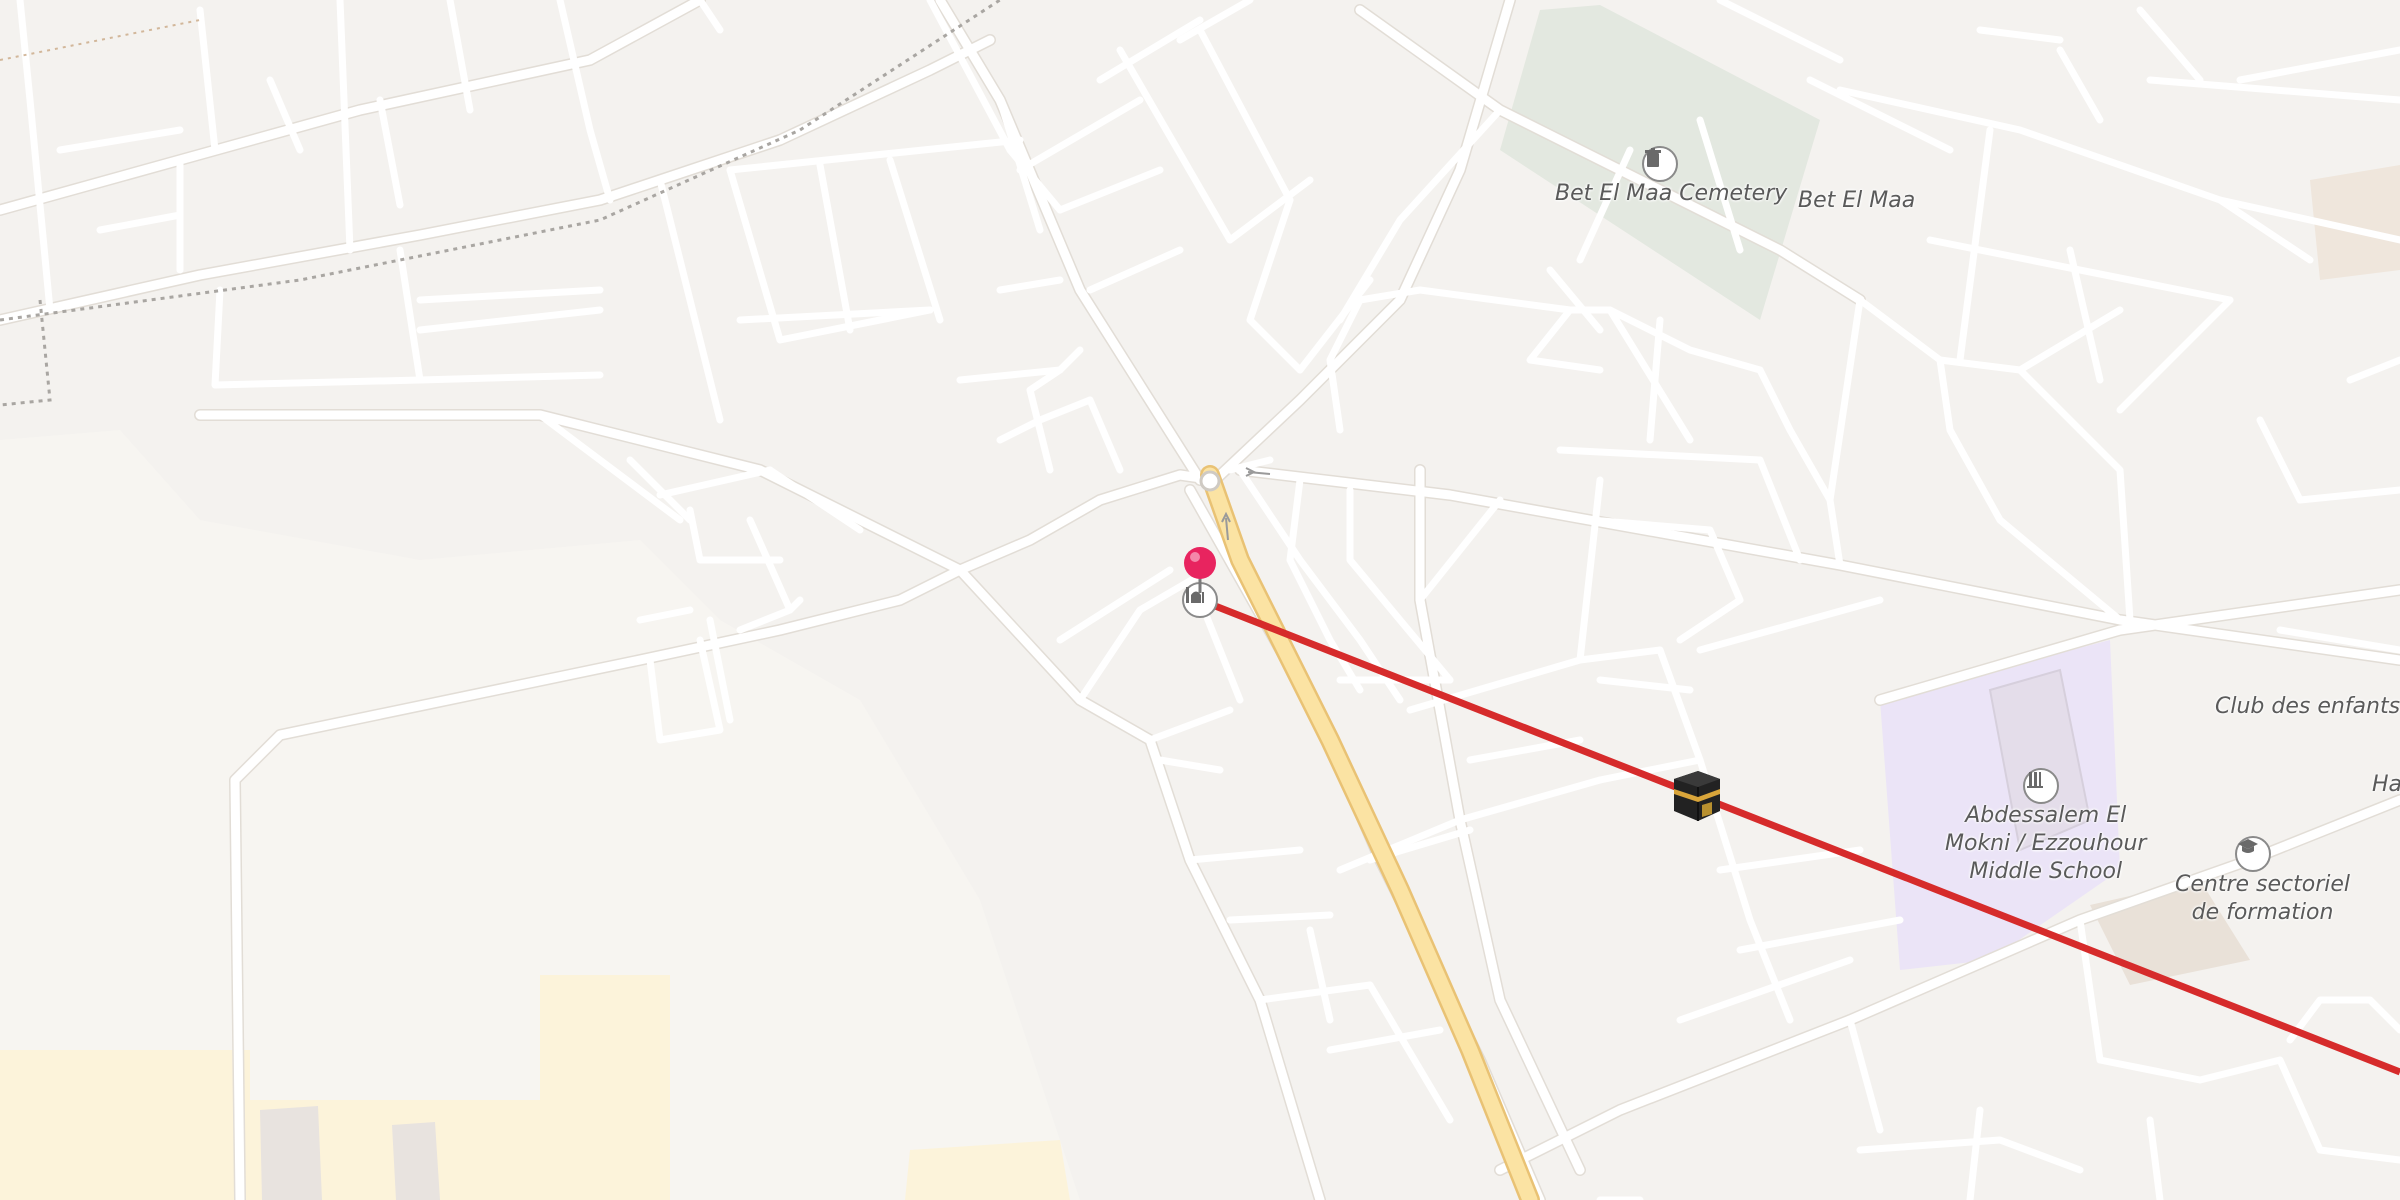  Describe the element at coordinates (2046, 815) in the screenshot. I see `school-label-line-1: Abdessalem El` at that location.